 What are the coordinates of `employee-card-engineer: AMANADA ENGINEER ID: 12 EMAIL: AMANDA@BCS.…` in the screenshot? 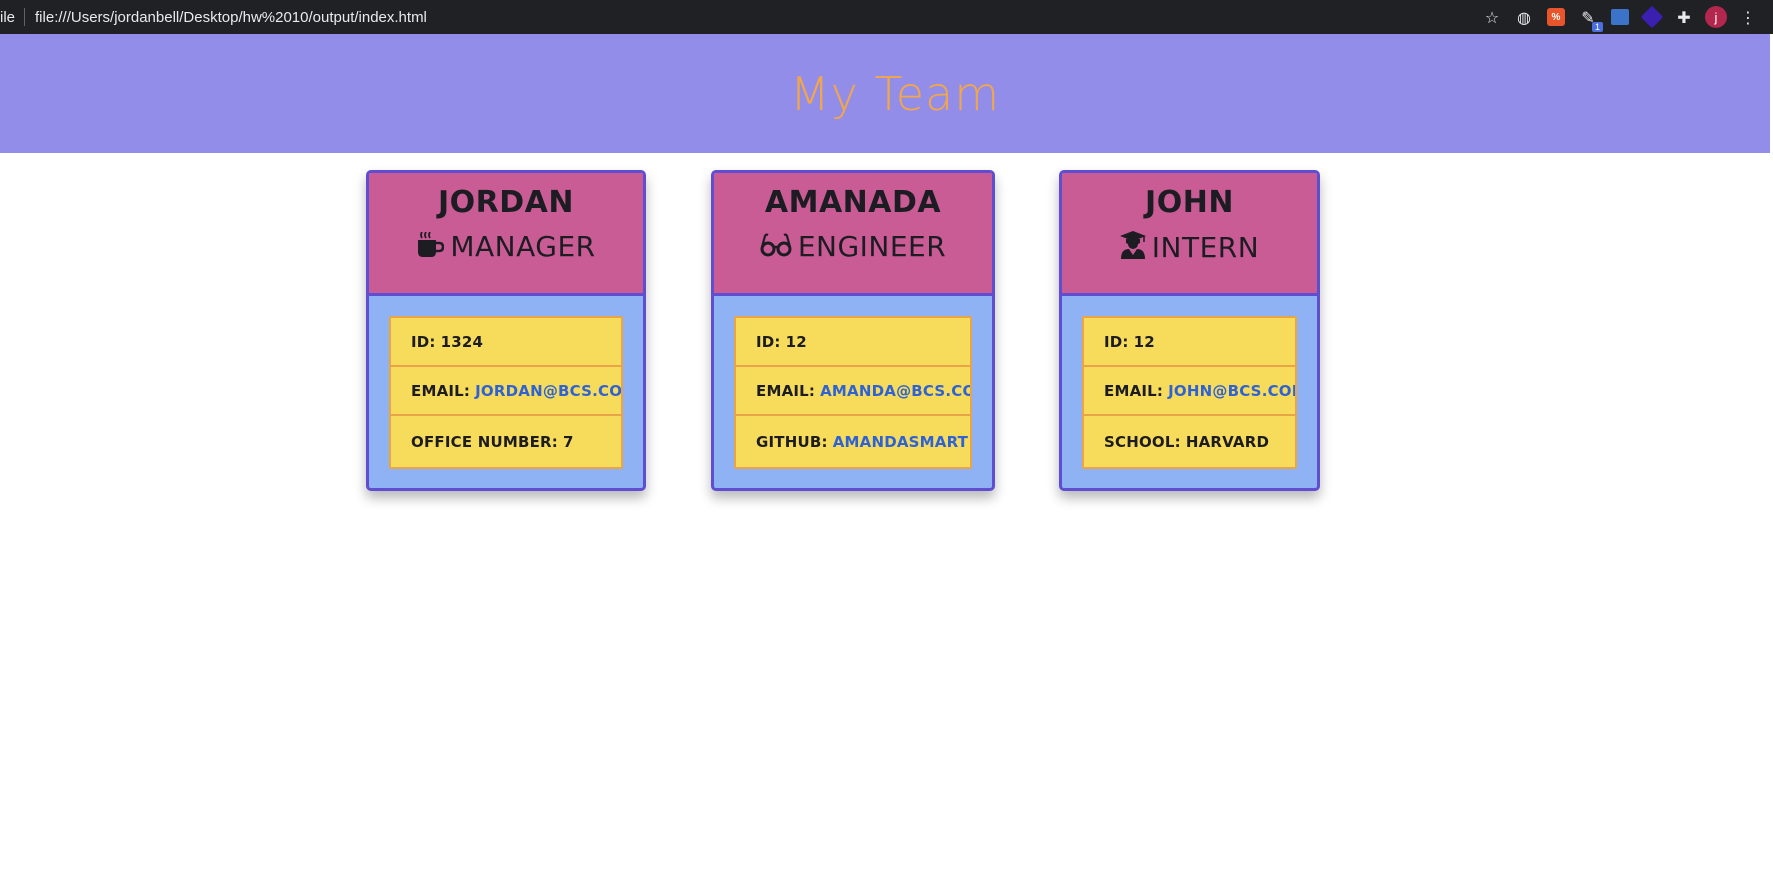 It's located at (853, 330).